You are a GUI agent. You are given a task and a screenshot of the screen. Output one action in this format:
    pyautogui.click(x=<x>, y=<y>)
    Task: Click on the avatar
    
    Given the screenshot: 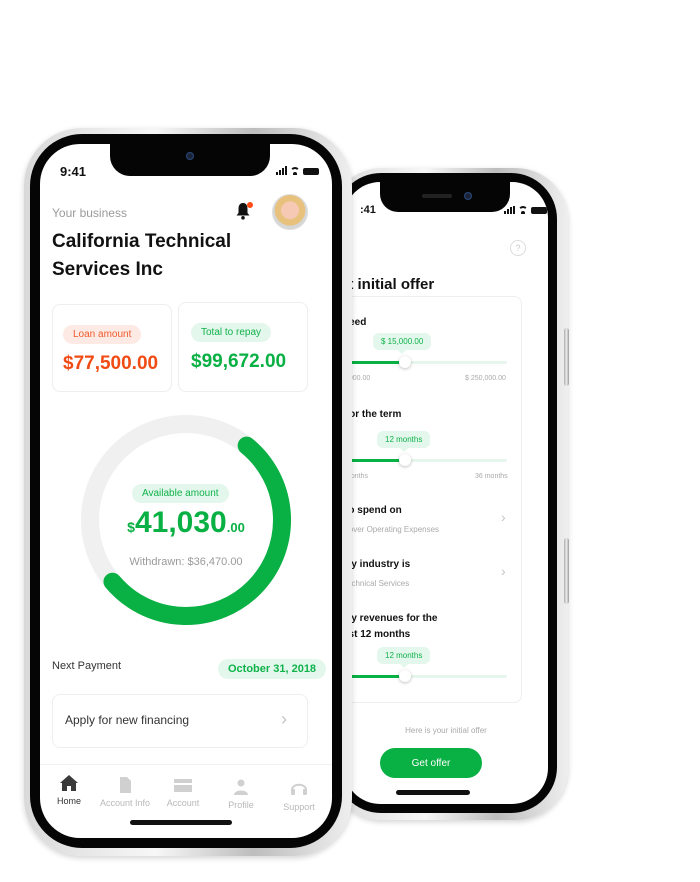 What is the action you would take?
    pyautogui.click(x=290, y=212)
    